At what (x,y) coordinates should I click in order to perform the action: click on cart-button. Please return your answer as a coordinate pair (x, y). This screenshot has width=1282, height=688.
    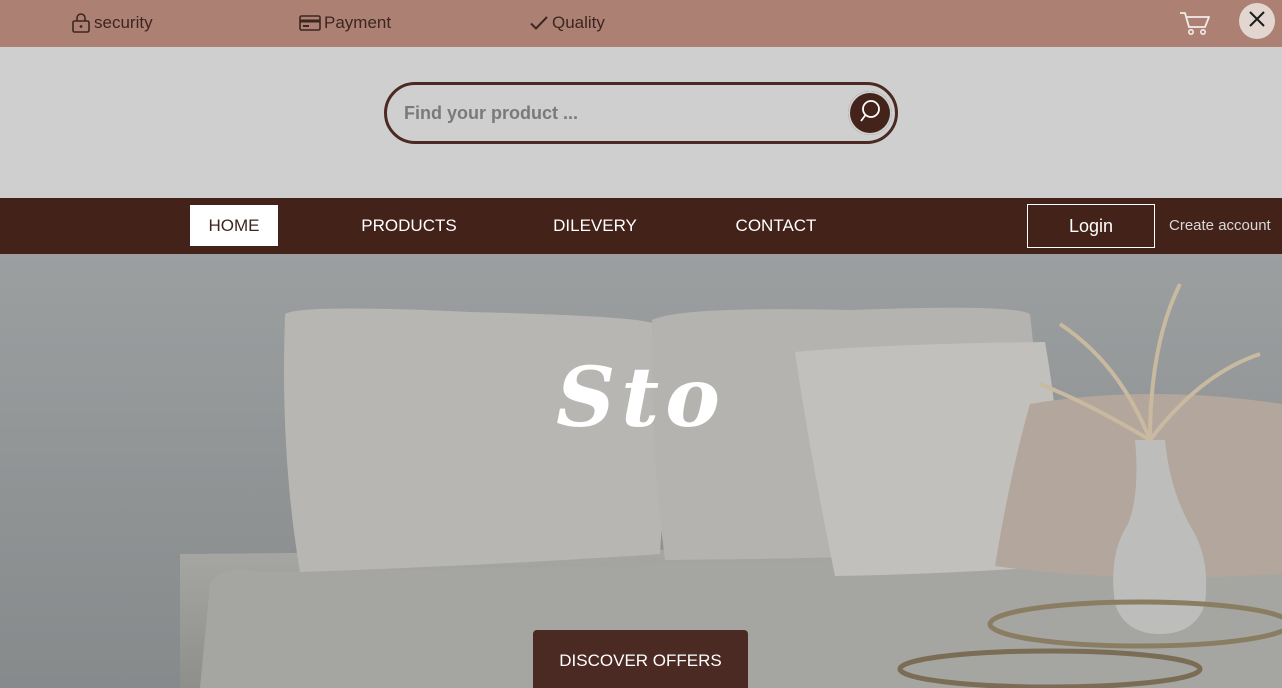
    Looking at the image, I should click on (1195, 23).